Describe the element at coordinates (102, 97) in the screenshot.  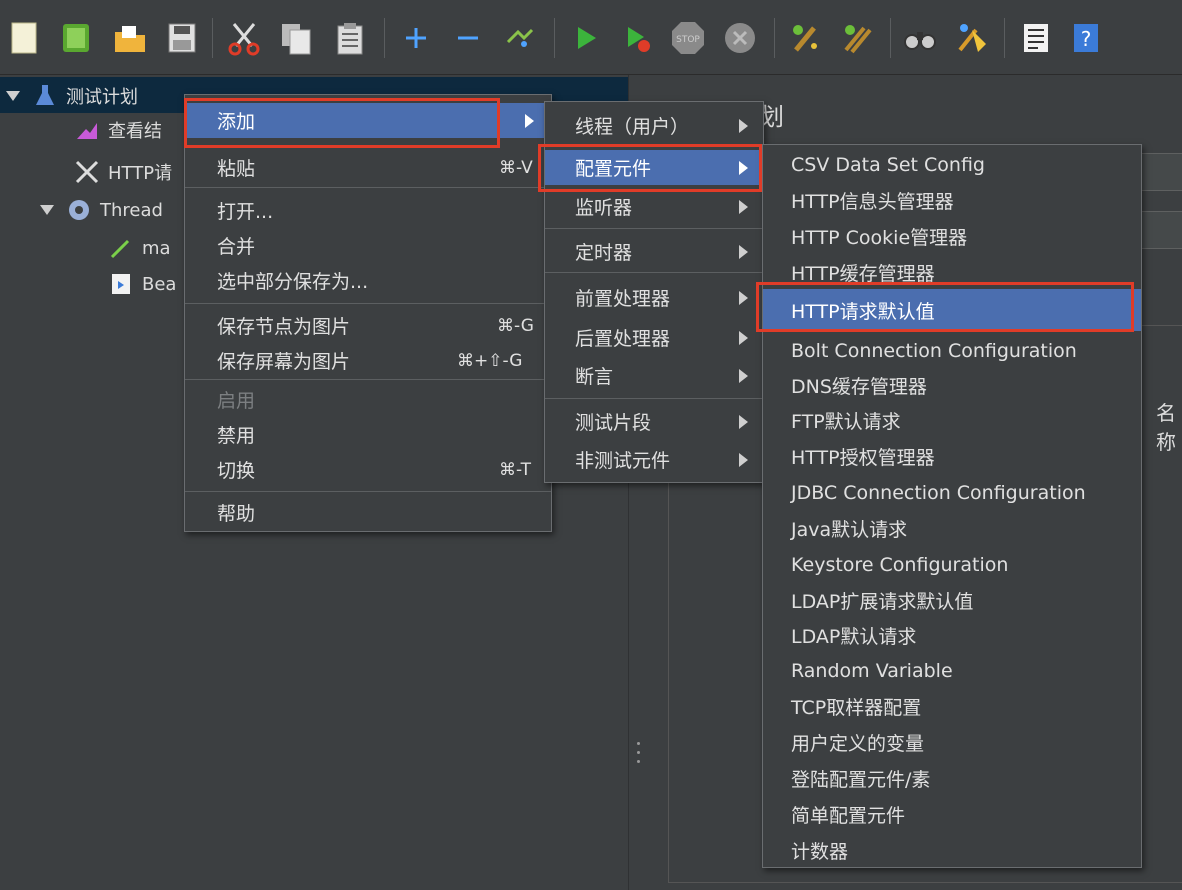
I see `tree-item-label: 测试计划` at that location.